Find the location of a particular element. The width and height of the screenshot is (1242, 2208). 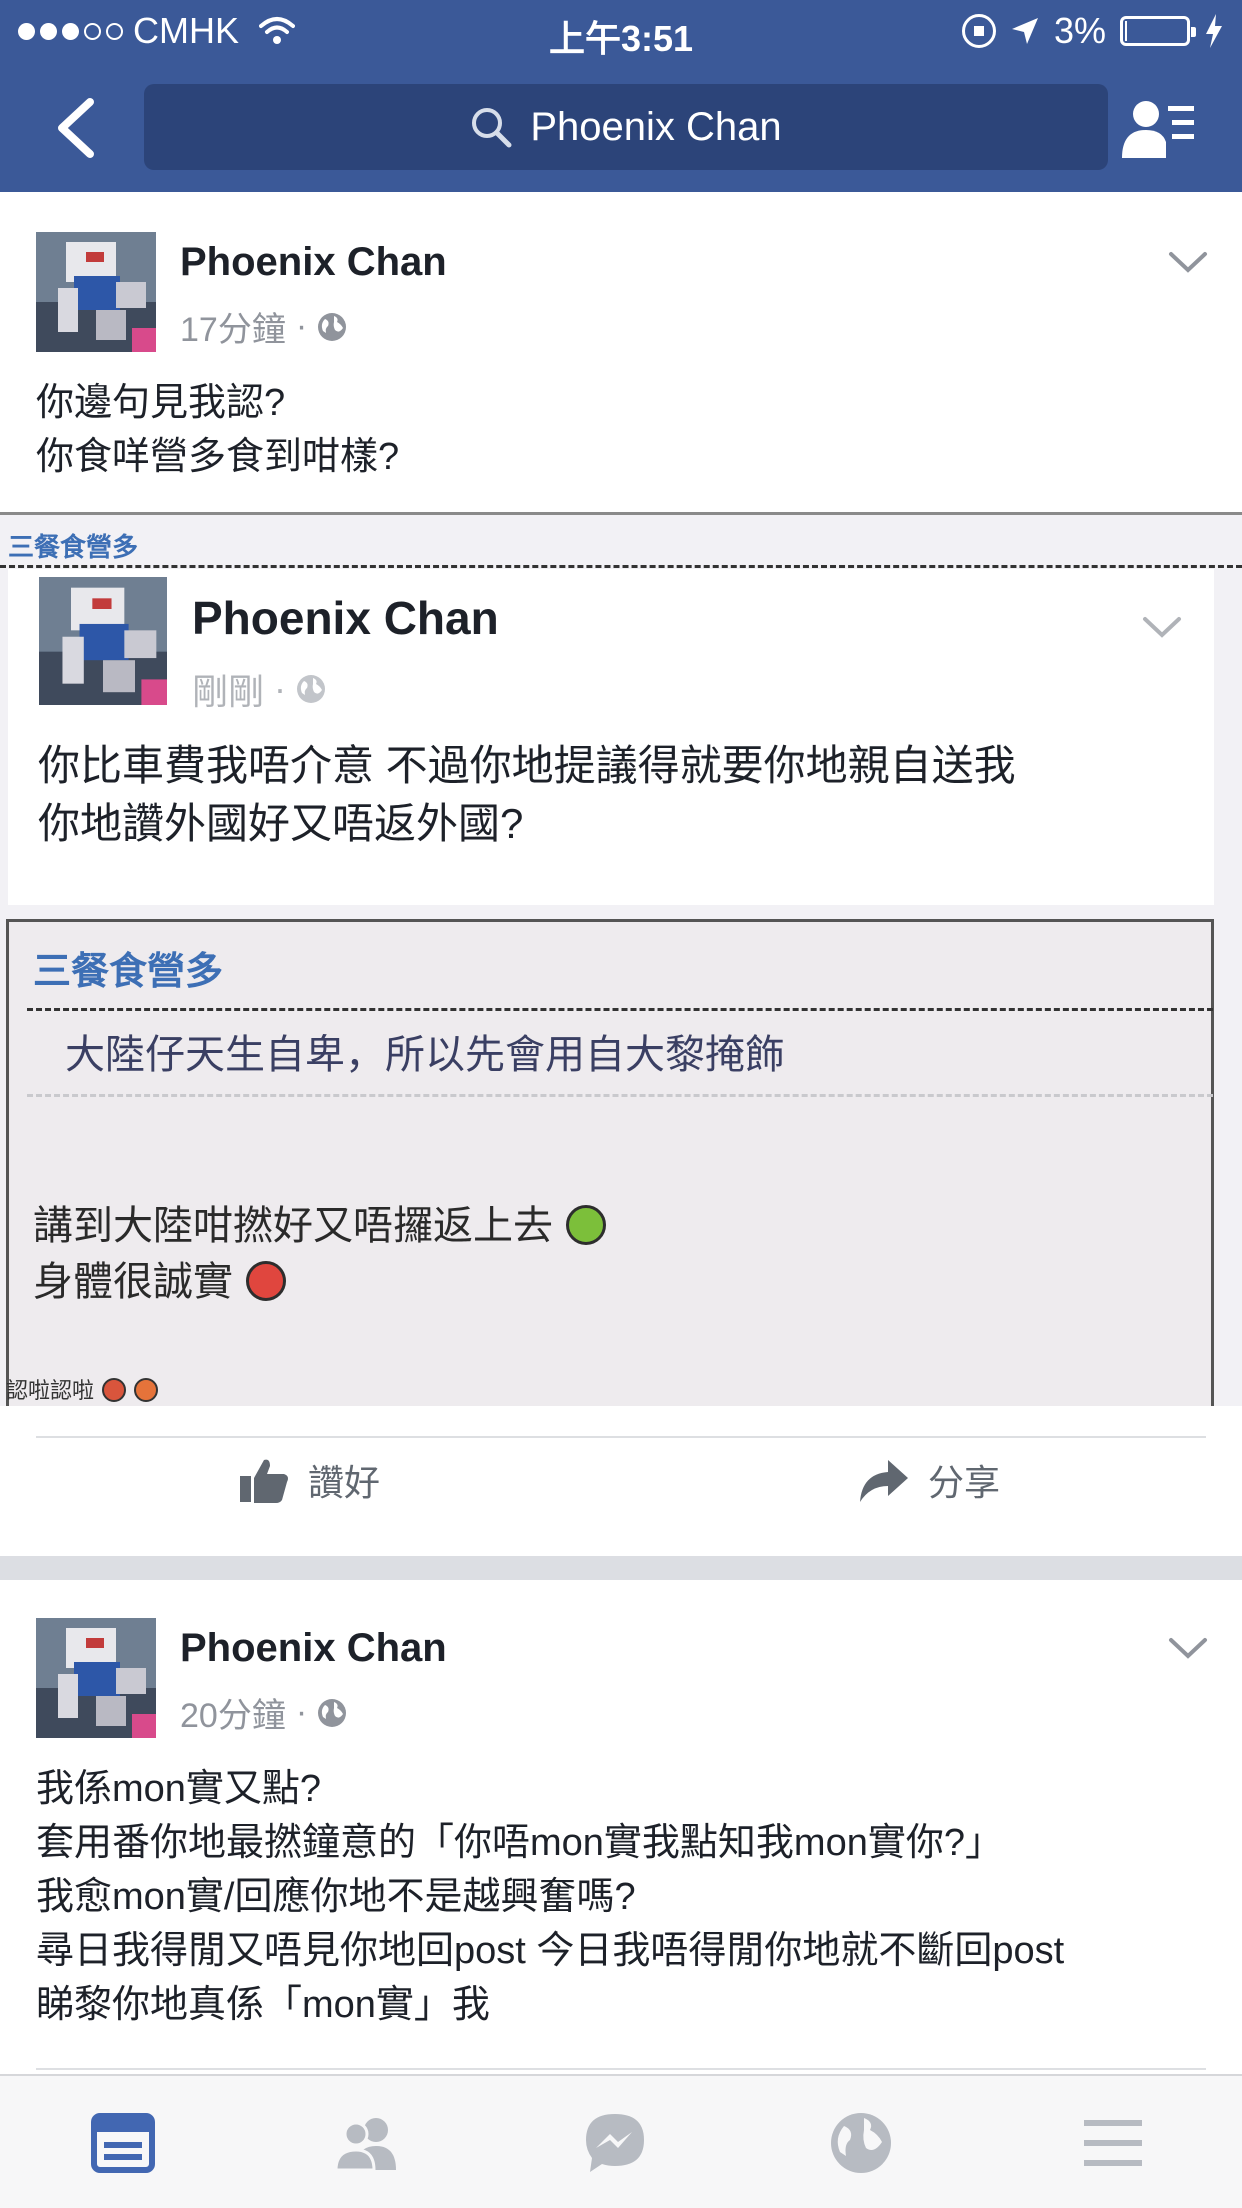

messenger-icon is located at coordinates (615, 2143).